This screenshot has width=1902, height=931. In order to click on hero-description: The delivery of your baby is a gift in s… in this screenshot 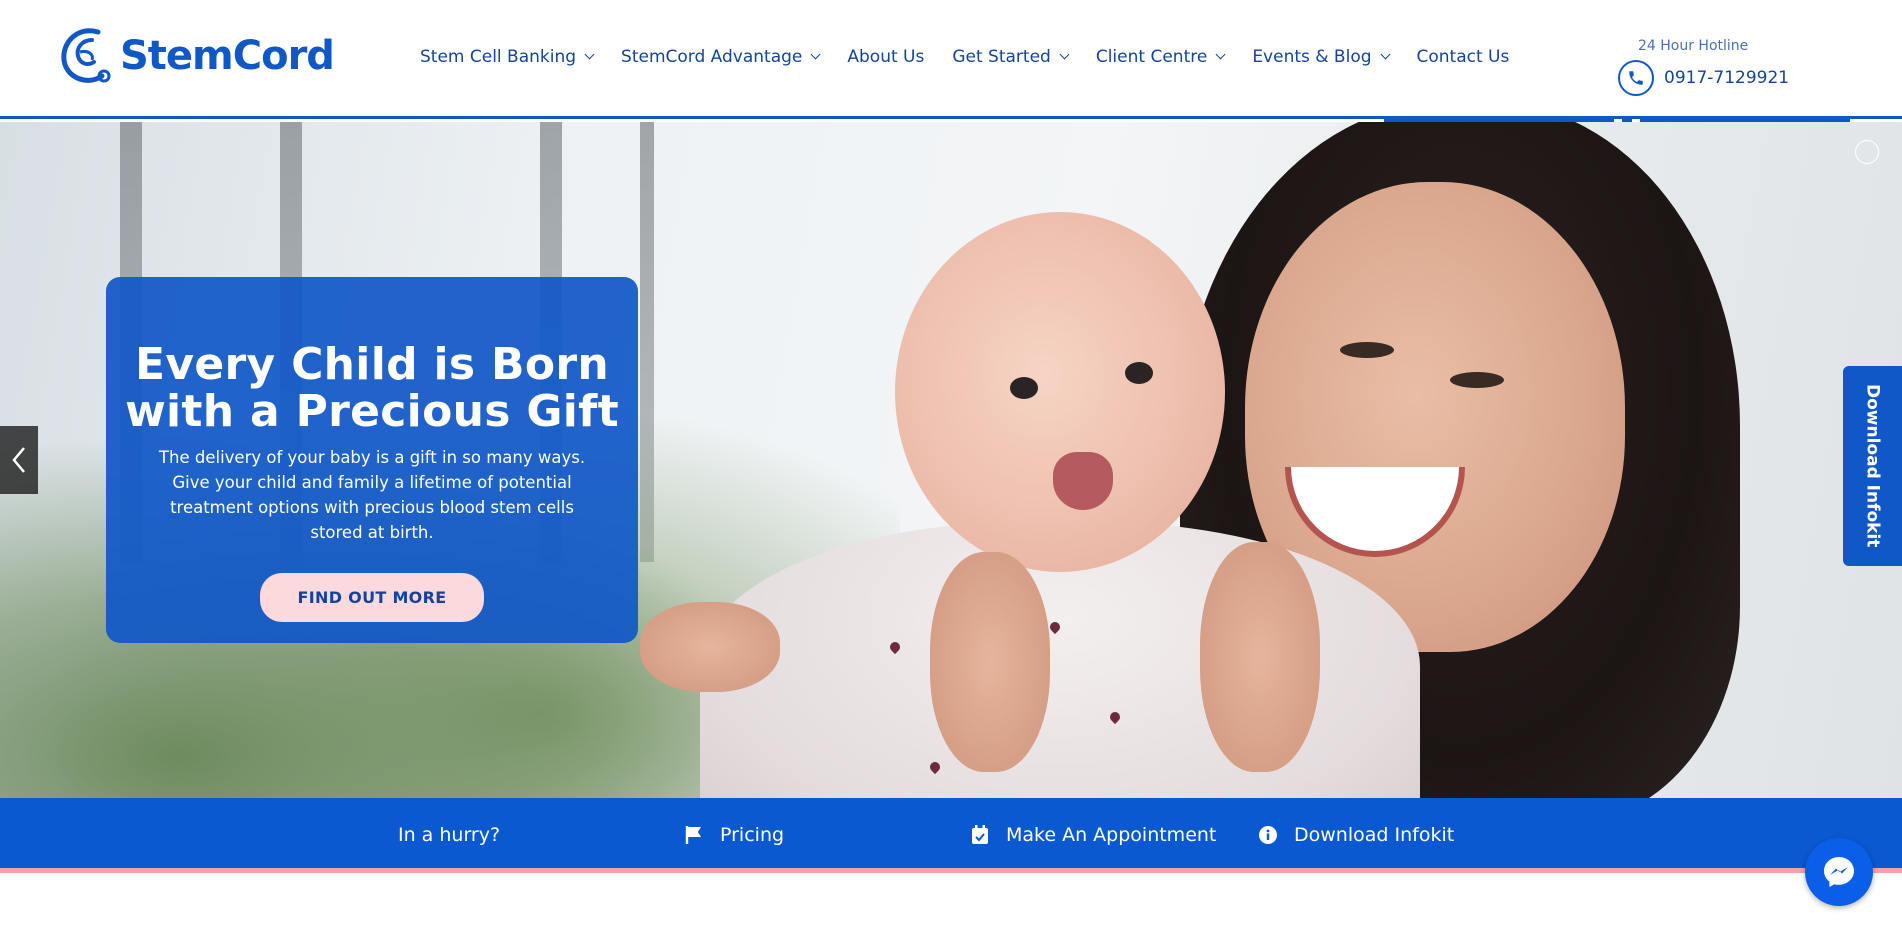, I will do `click(372, 495)`.